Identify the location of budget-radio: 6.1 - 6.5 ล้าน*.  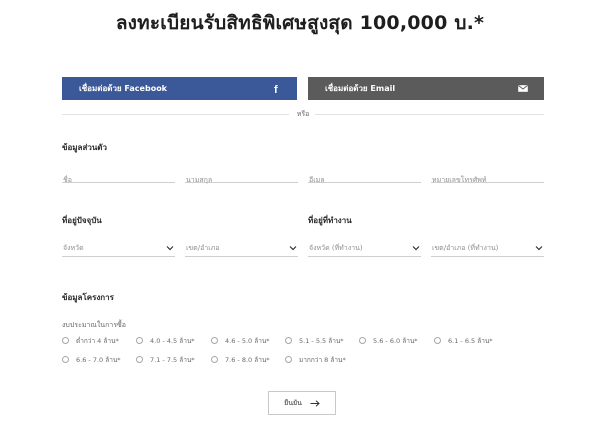
(463, 340).